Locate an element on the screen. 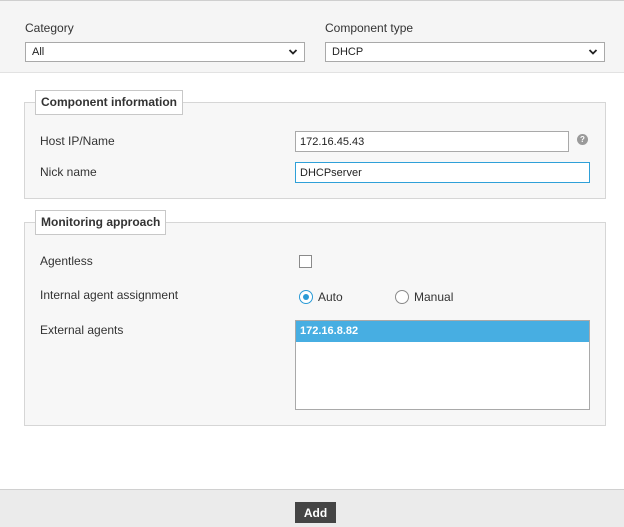  internal-agent-assignment-label: Internal agent assignment is located at coordinates (109, 295).